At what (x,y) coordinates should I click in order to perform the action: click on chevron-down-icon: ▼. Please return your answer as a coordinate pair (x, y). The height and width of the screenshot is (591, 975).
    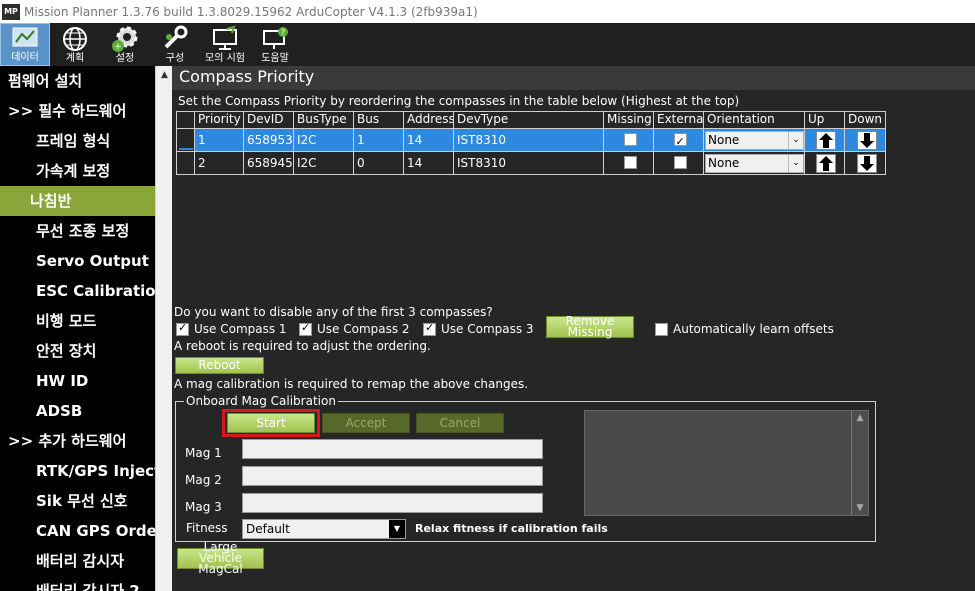
    Looking at the image, I should click on (397, 529).